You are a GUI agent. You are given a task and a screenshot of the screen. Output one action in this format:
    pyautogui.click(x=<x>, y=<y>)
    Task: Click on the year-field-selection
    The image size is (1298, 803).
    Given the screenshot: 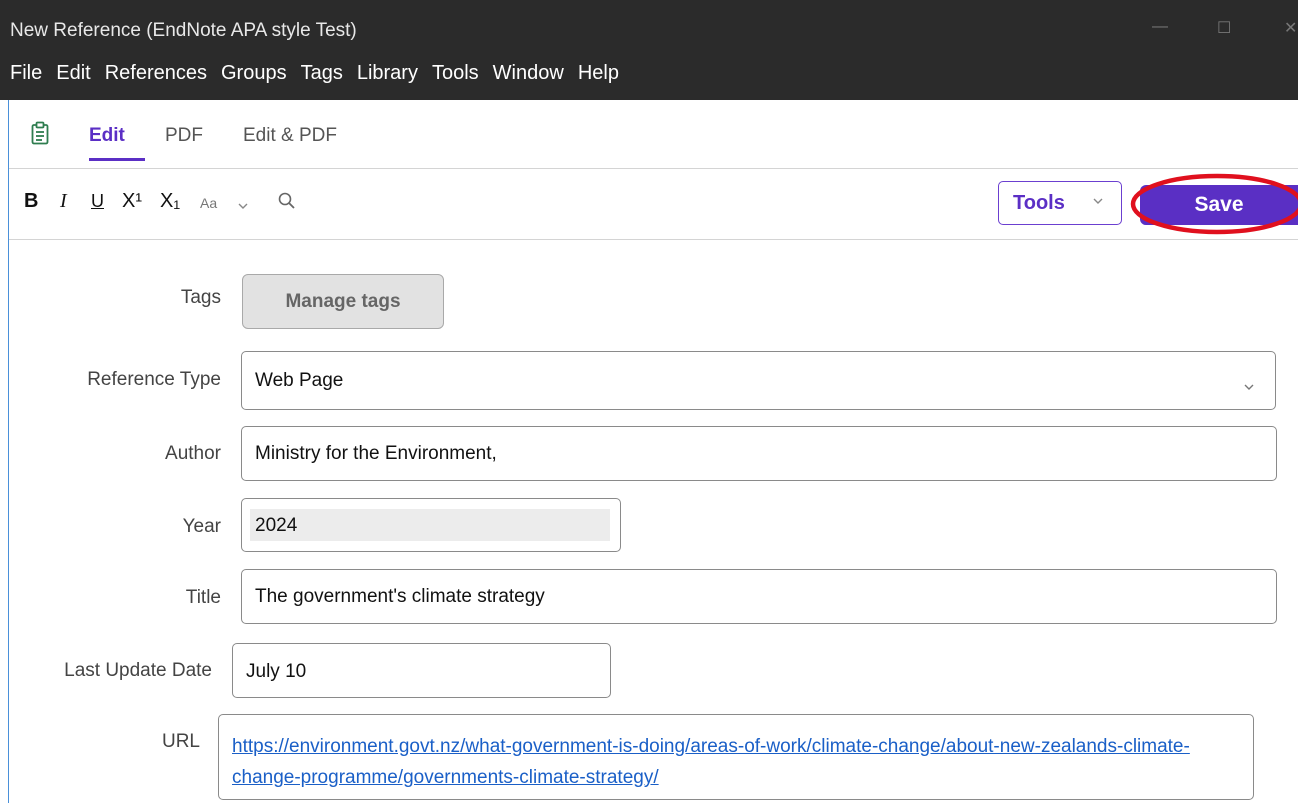 What is the action you would take?
    pyautogui.click(x=430, y=525)
    